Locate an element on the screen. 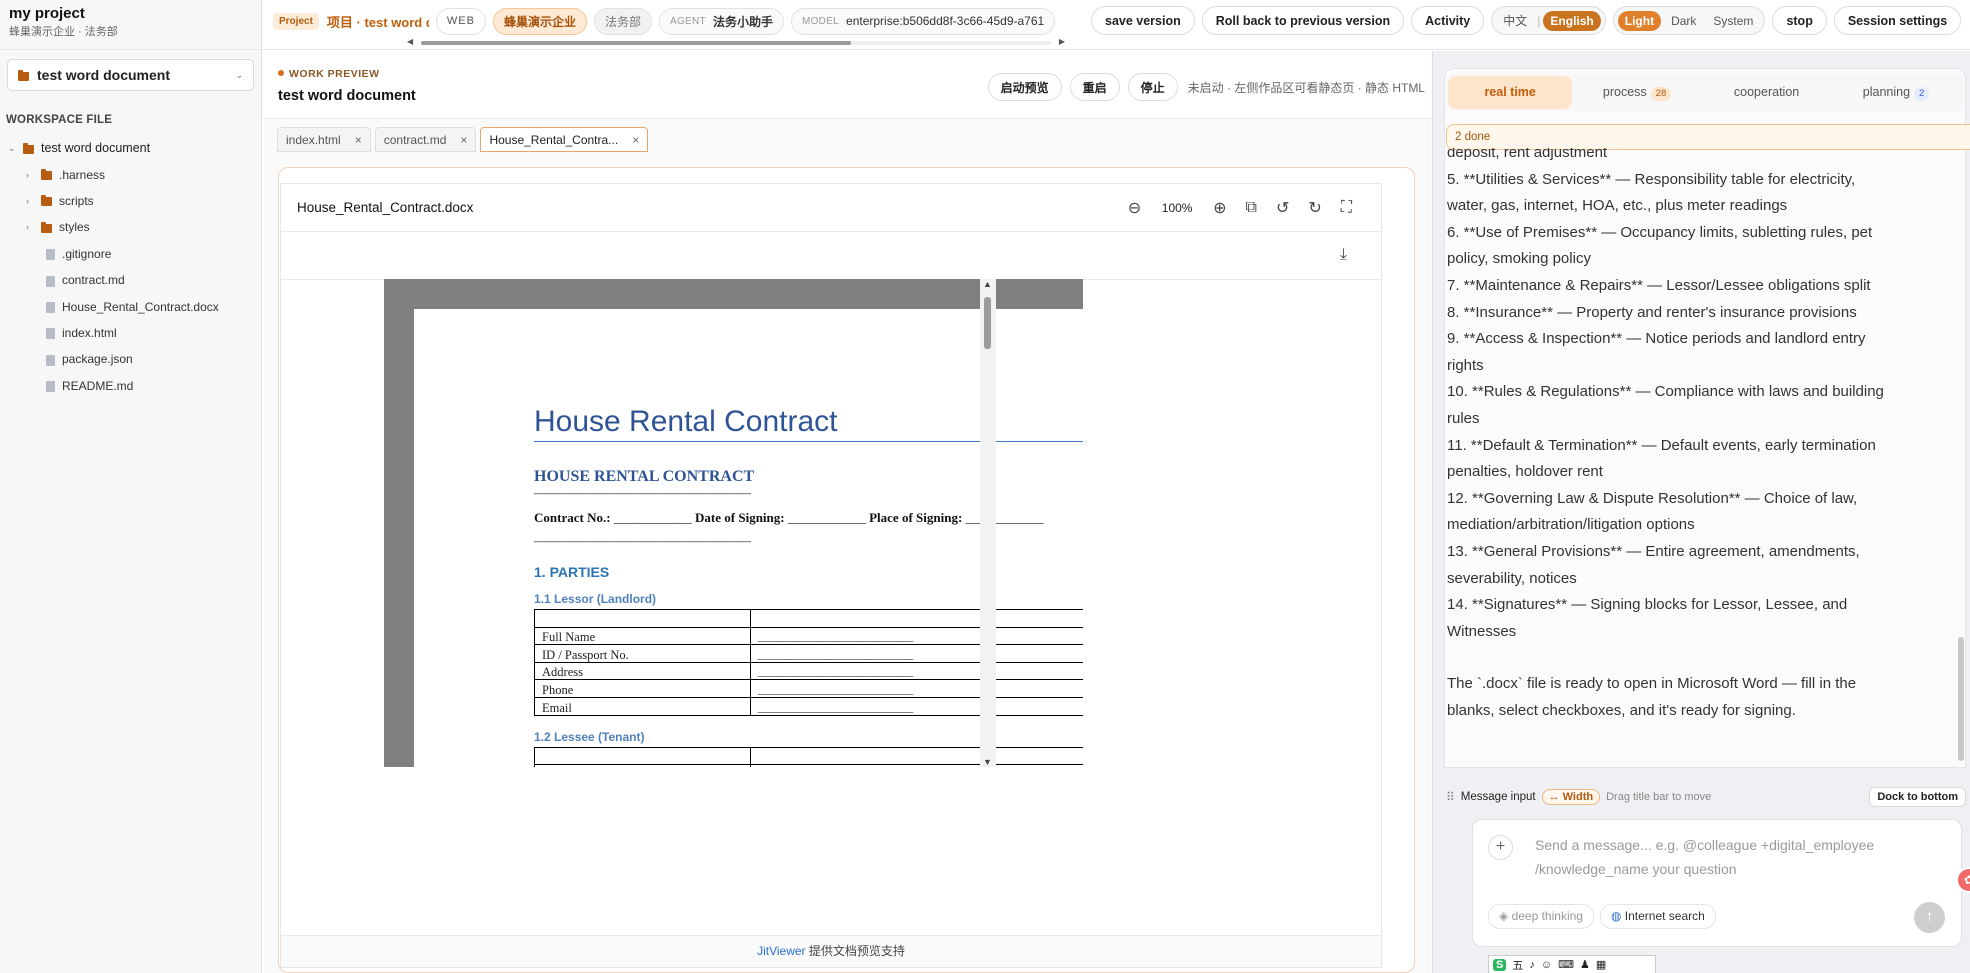 The image size is (1970, 973). ime-user-icon: ♟ is located at coordinates (1585, 964).